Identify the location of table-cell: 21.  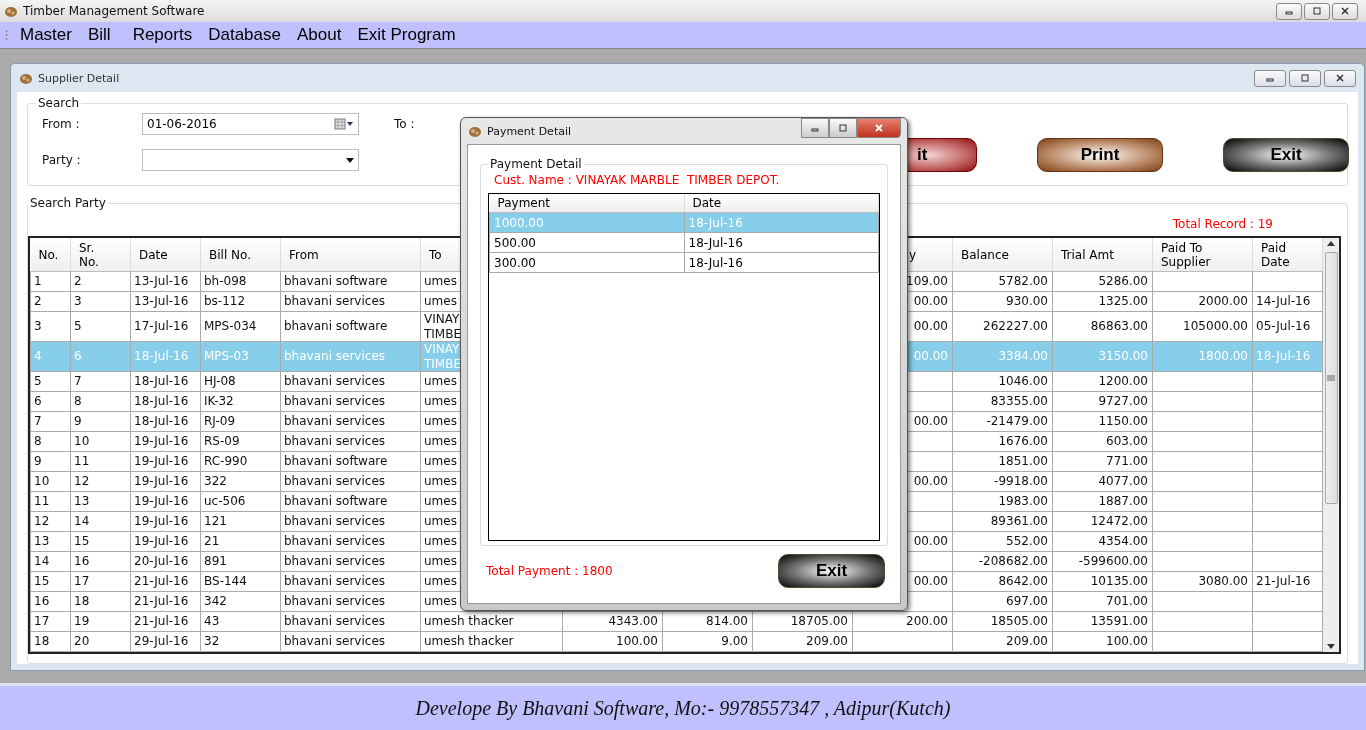
(240, 541).